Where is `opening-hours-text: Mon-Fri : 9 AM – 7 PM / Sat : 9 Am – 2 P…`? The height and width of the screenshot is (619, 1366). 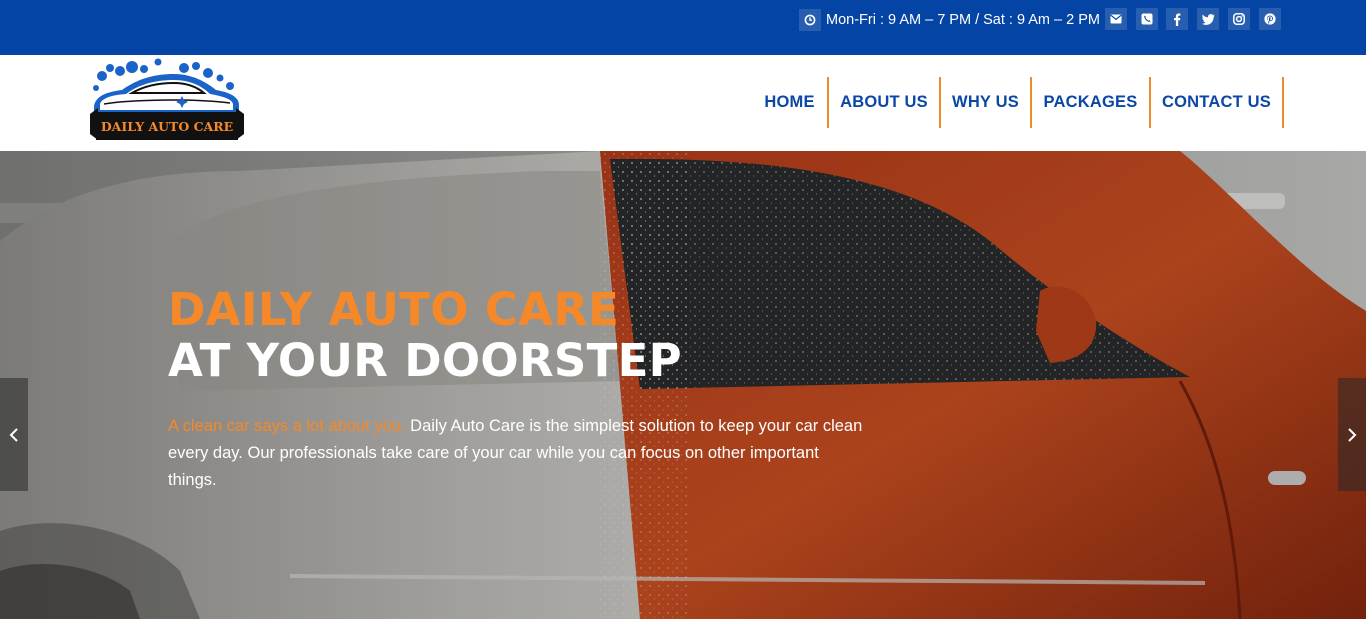
opening-hours-text: Mon-Fri : 9 AM – 7 PM / Sat : 9 Am – 2 P… is located at coordinates (963, 19).